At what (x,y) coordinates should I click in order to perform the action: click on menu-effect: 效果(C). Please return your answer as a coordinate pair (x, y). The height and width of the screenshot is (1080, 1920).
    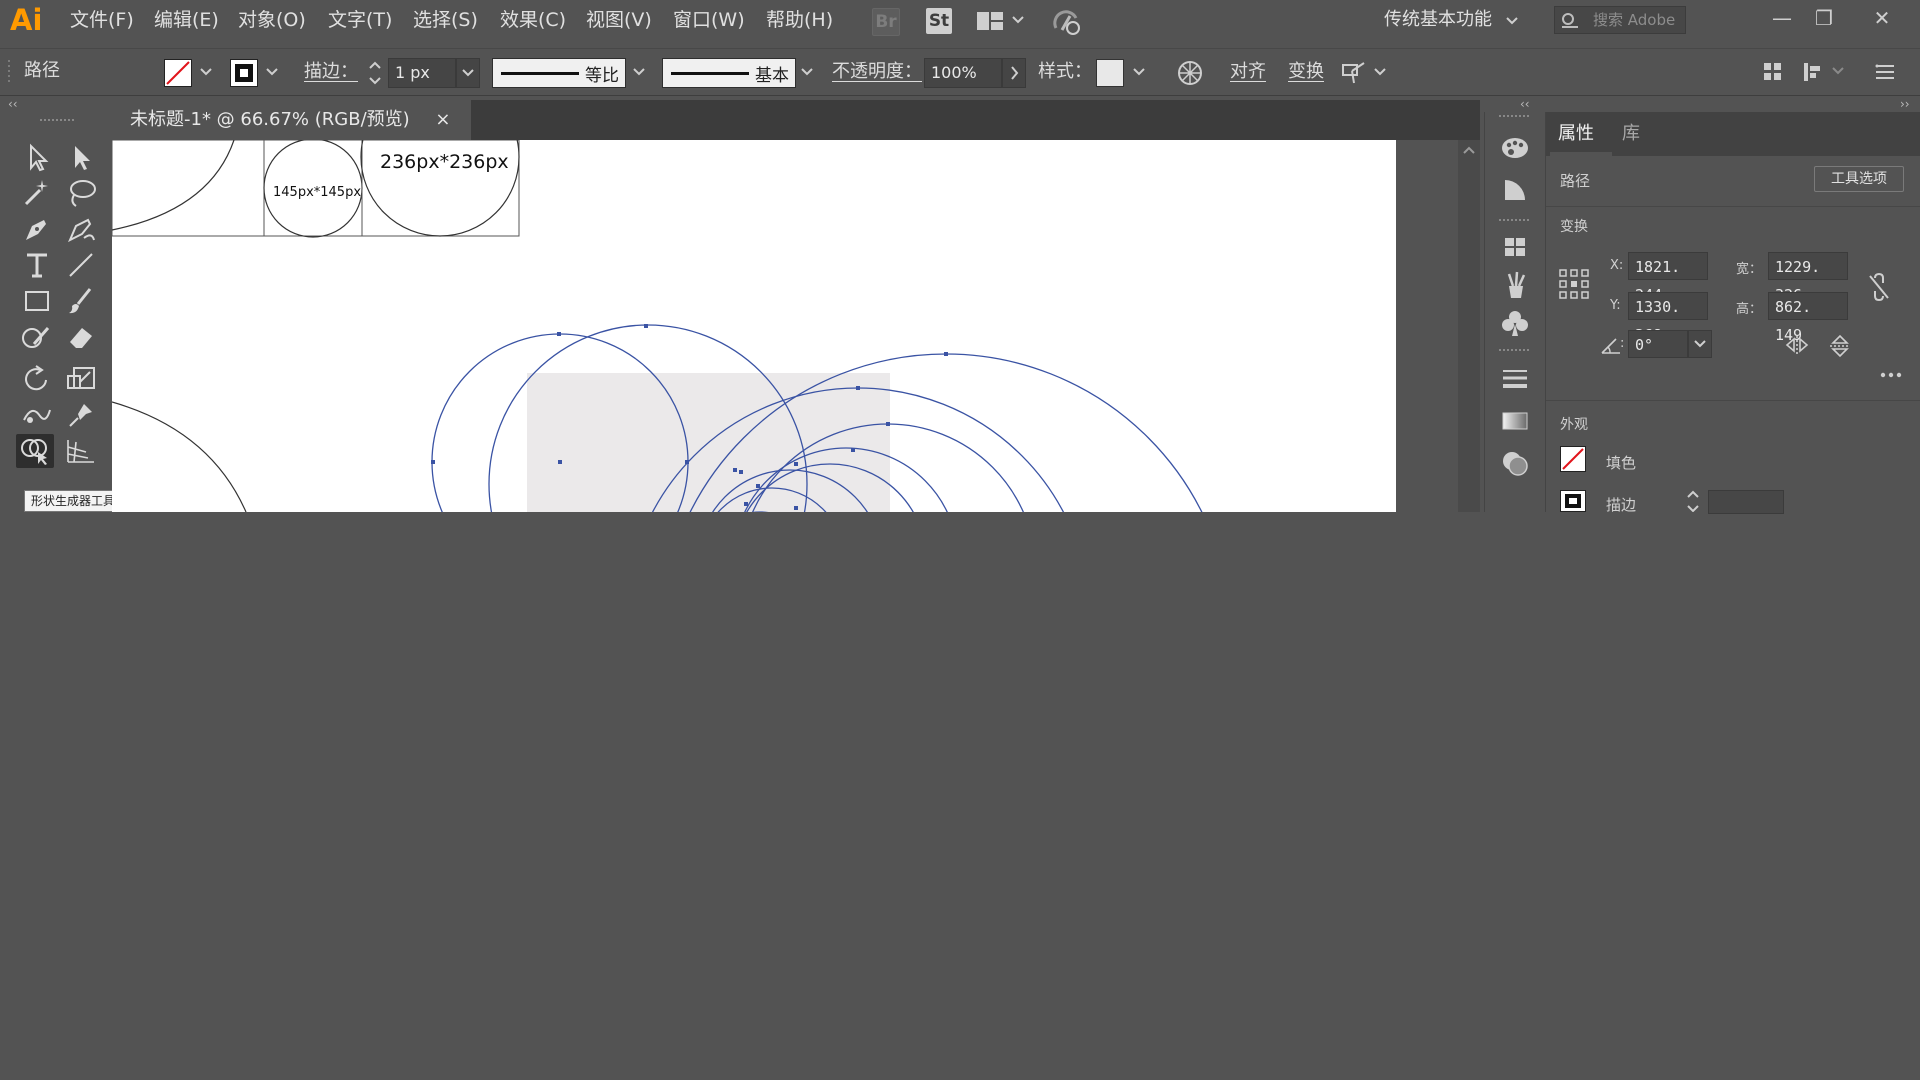
    Looking at the image, I should click on (533, 20).